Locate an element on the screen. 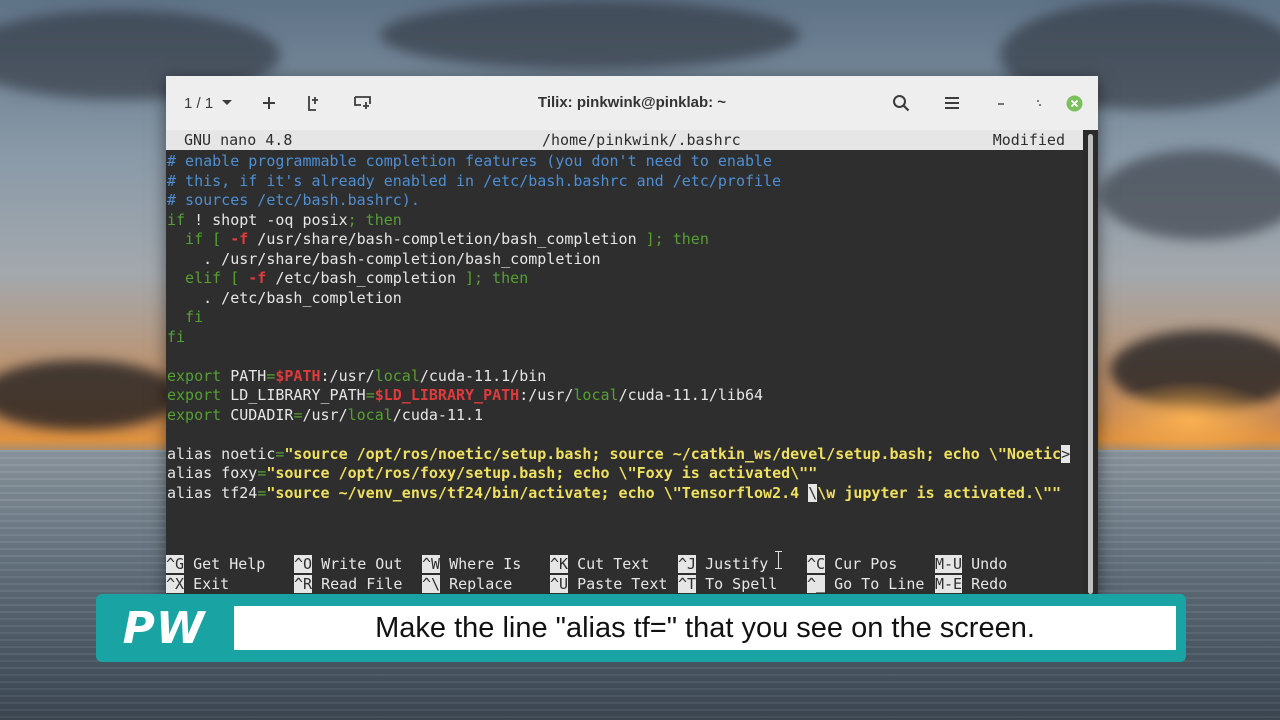  shortcut-key: ^X is located at coordinates (175, 584).